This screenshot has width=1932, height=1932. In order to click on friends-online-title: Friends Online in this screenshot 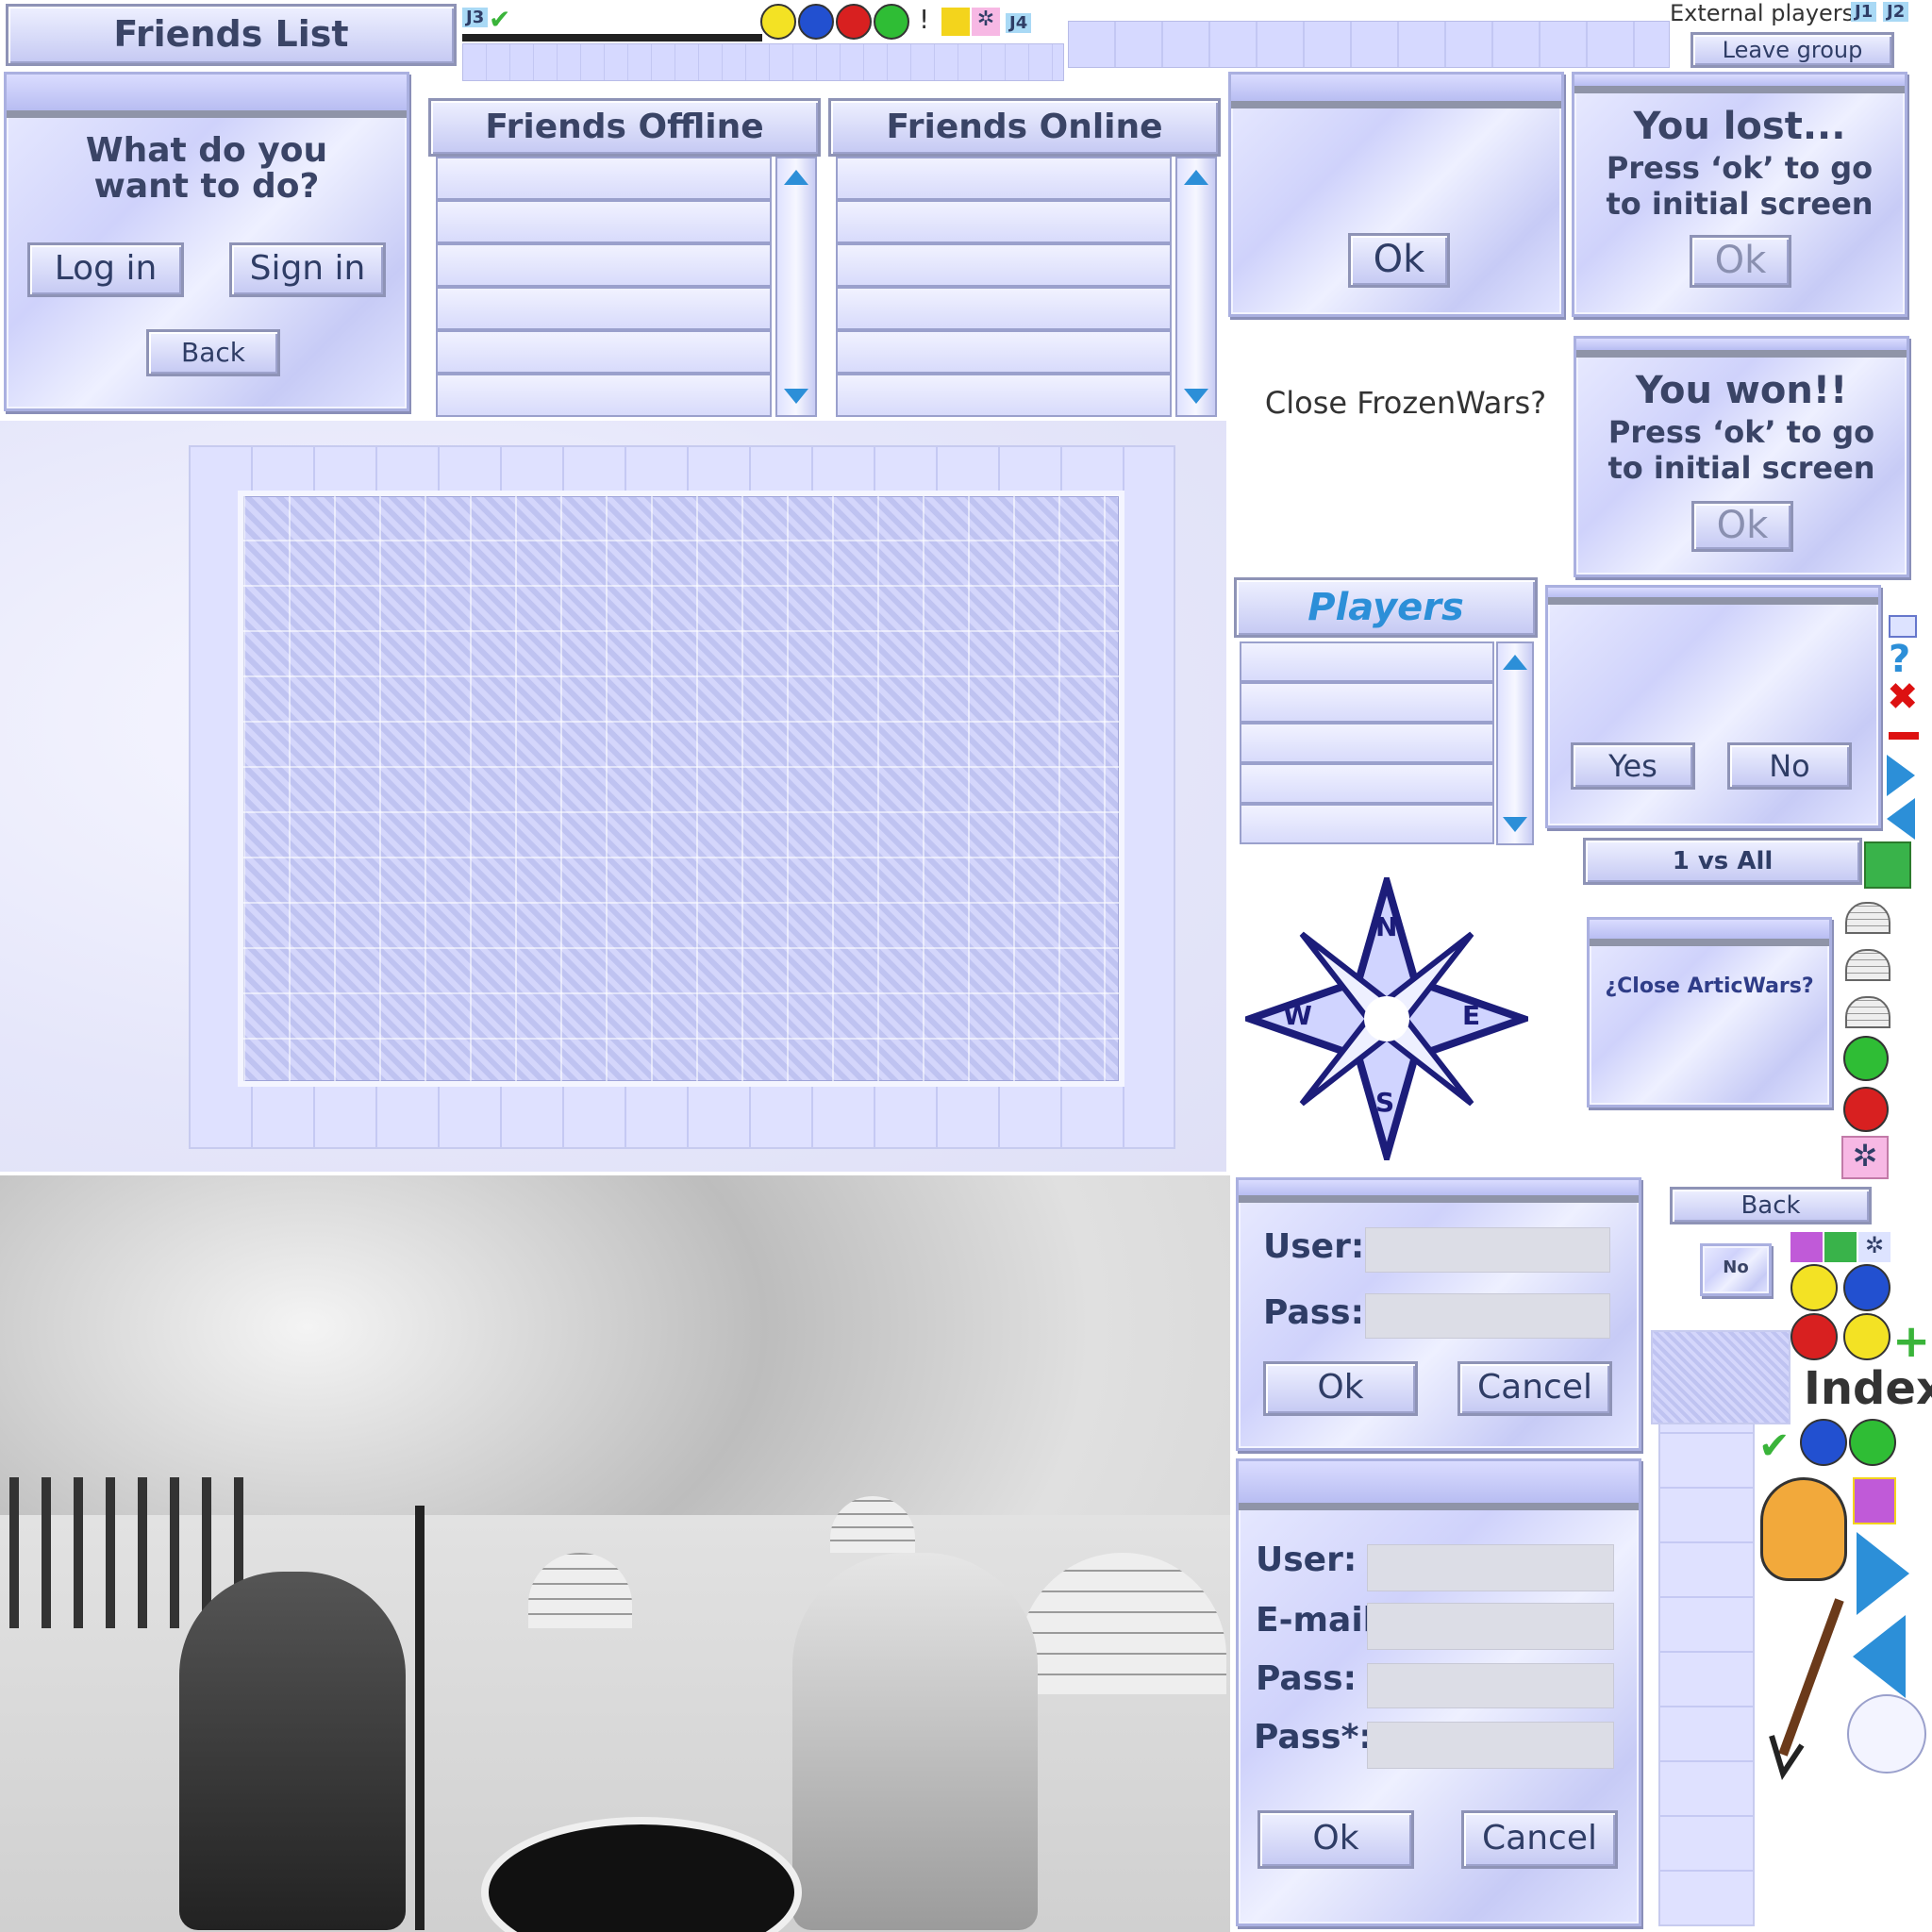, I will do `click(1025, 127)`.